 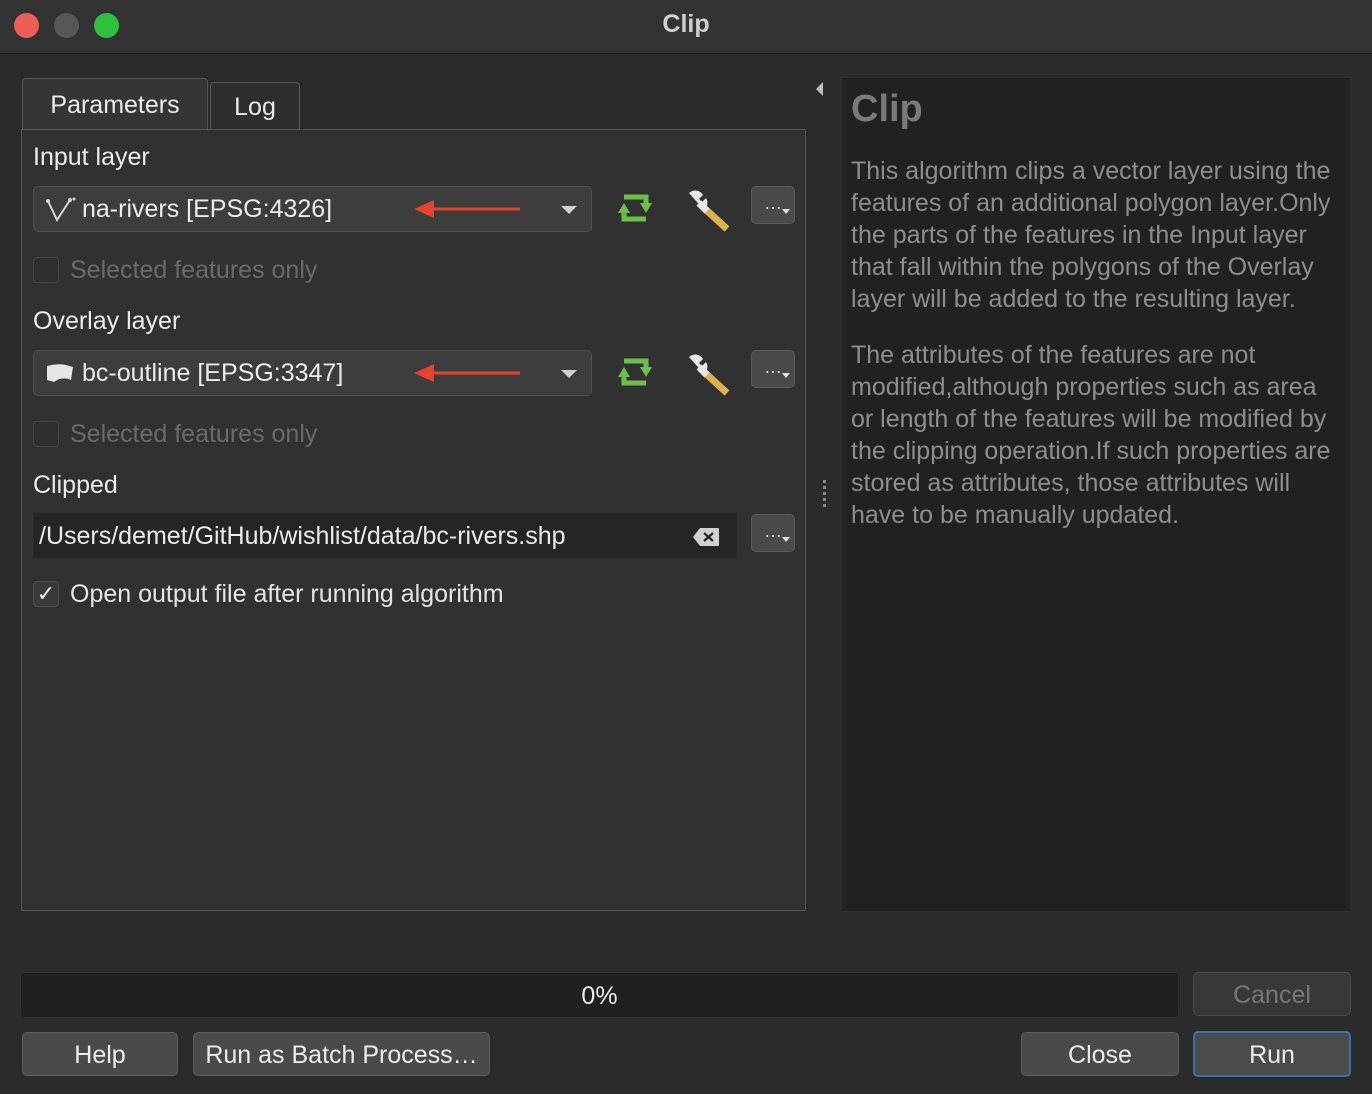 I want to click on tab-parameters: Parameters, so click(x=115, y=105).